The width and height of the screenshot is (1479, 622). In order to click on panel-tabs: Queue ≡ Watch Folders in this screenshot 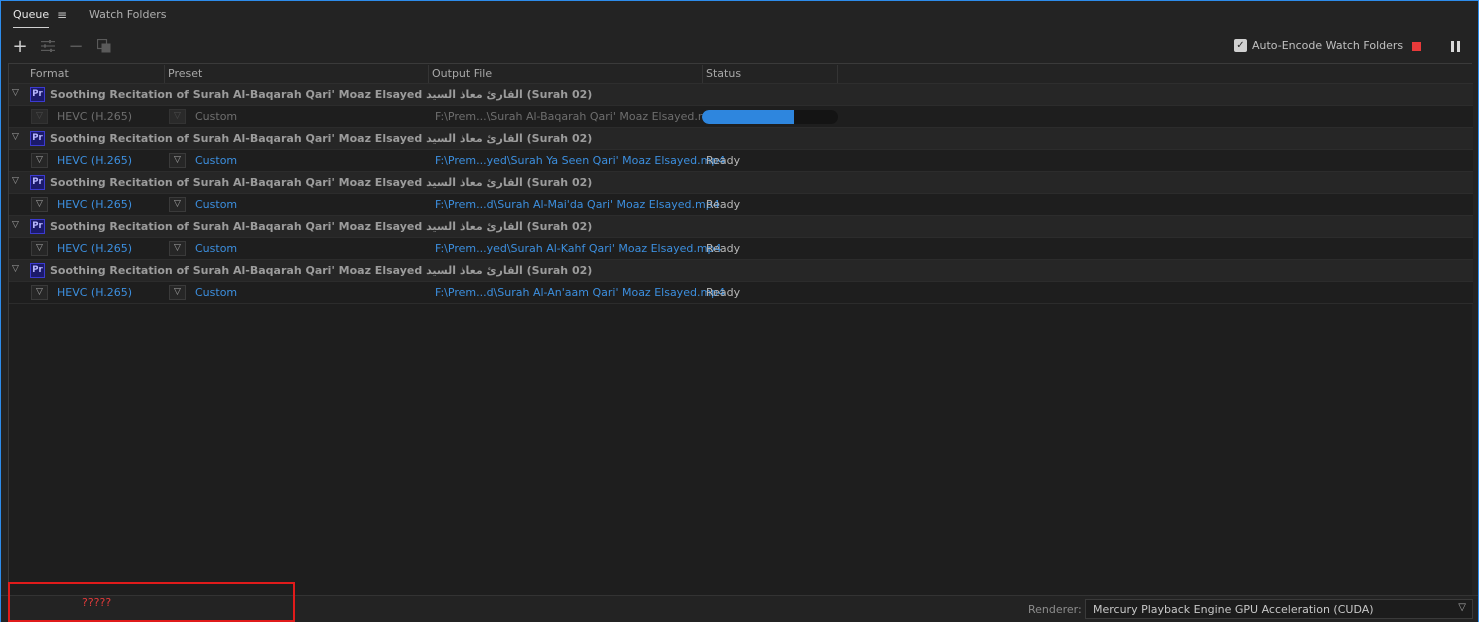, I will do `click(739, 16)`.